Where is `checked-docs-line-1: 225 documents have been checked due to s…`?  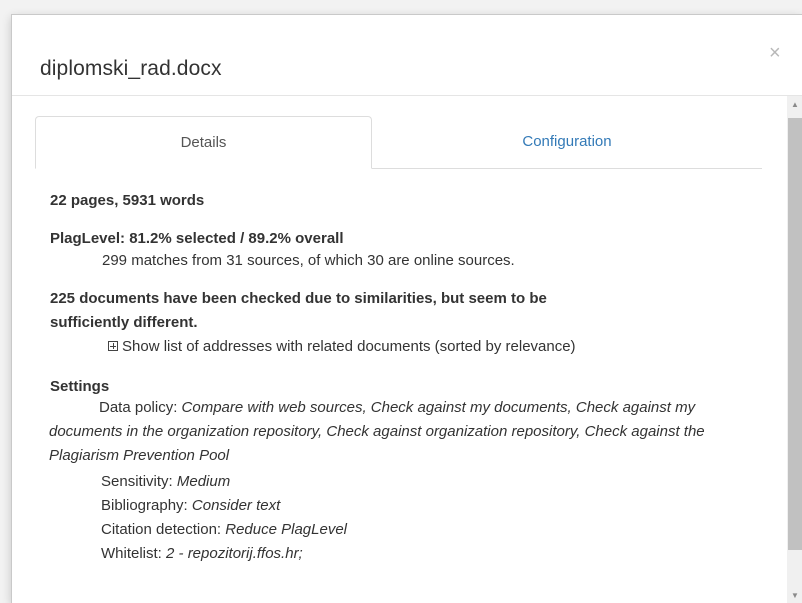 checked-docs-line-1: 225 documents have been checked due to s… is located at coordinates (298, 298).